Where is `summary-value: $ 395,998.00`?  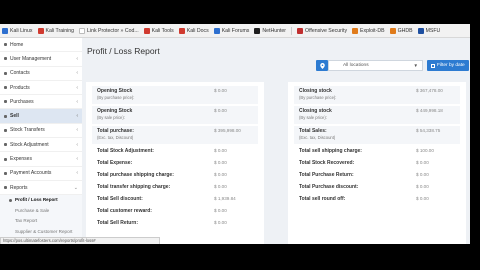 summary-value: $ 395,998.00 is located at coordinates (227, 130).